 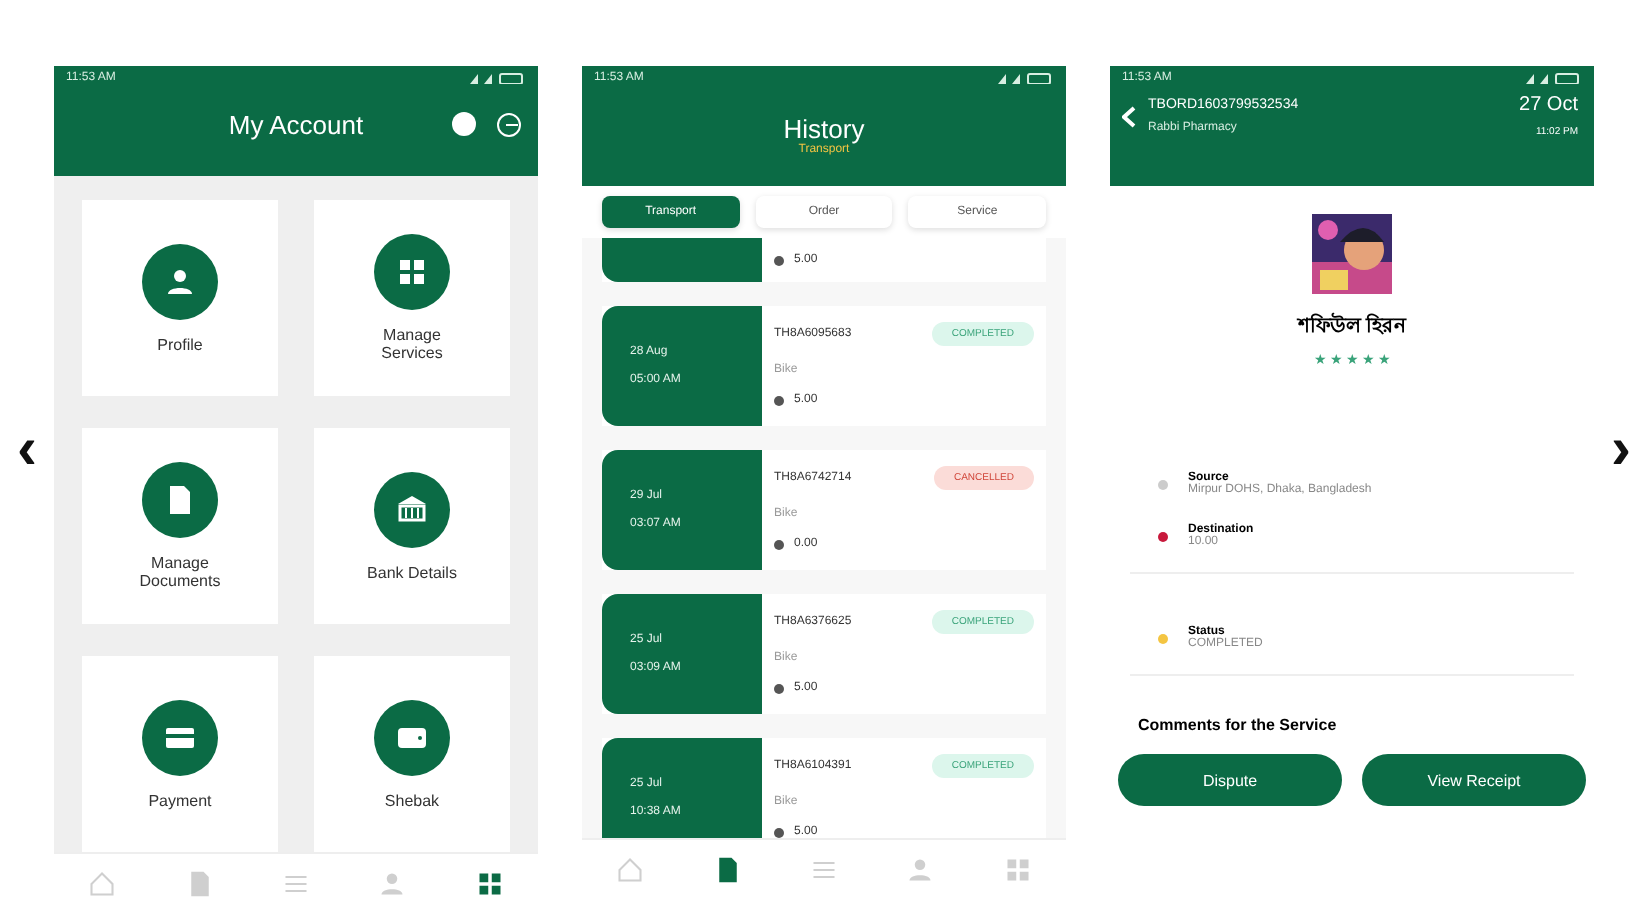 What do you see at coordinates (180, 800) in the screenshot?
I see `tile-label: Payment` at bounding box center [180, 800].